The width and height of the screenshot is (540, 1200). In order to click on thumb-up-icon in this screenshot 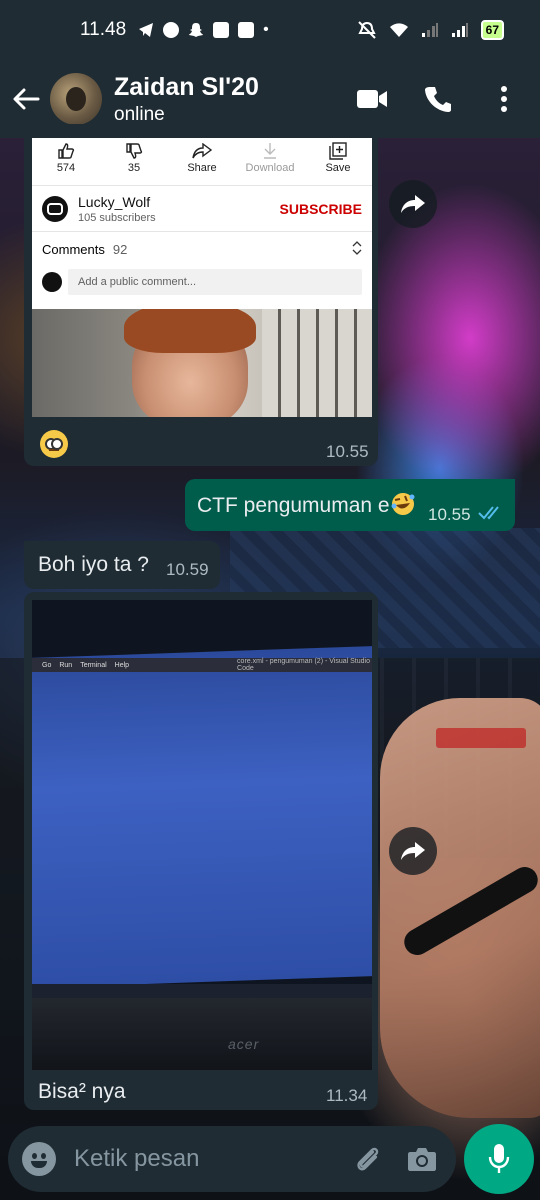, I will do `click(66, 151)`.